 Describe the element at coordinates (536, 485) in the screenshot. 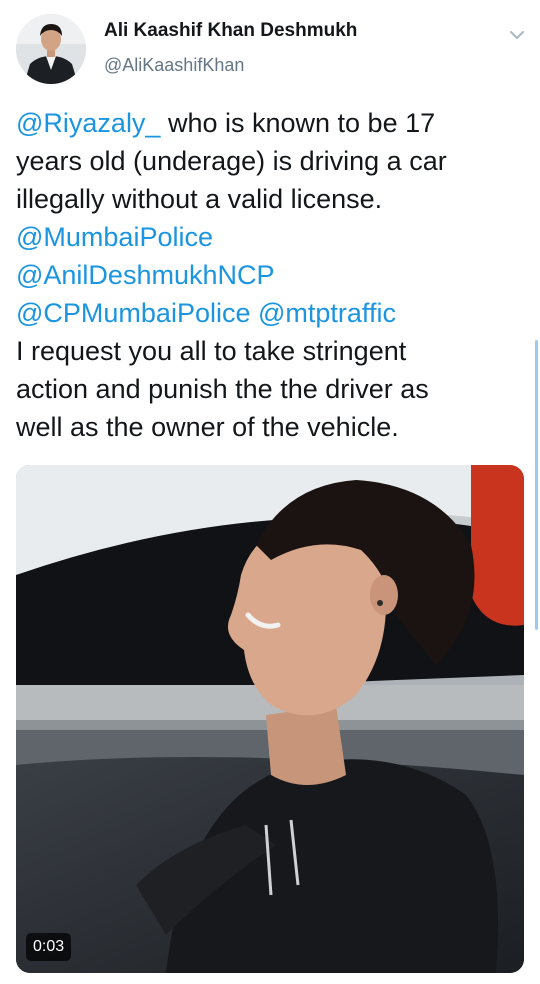

I see `scrollbar` at that location.